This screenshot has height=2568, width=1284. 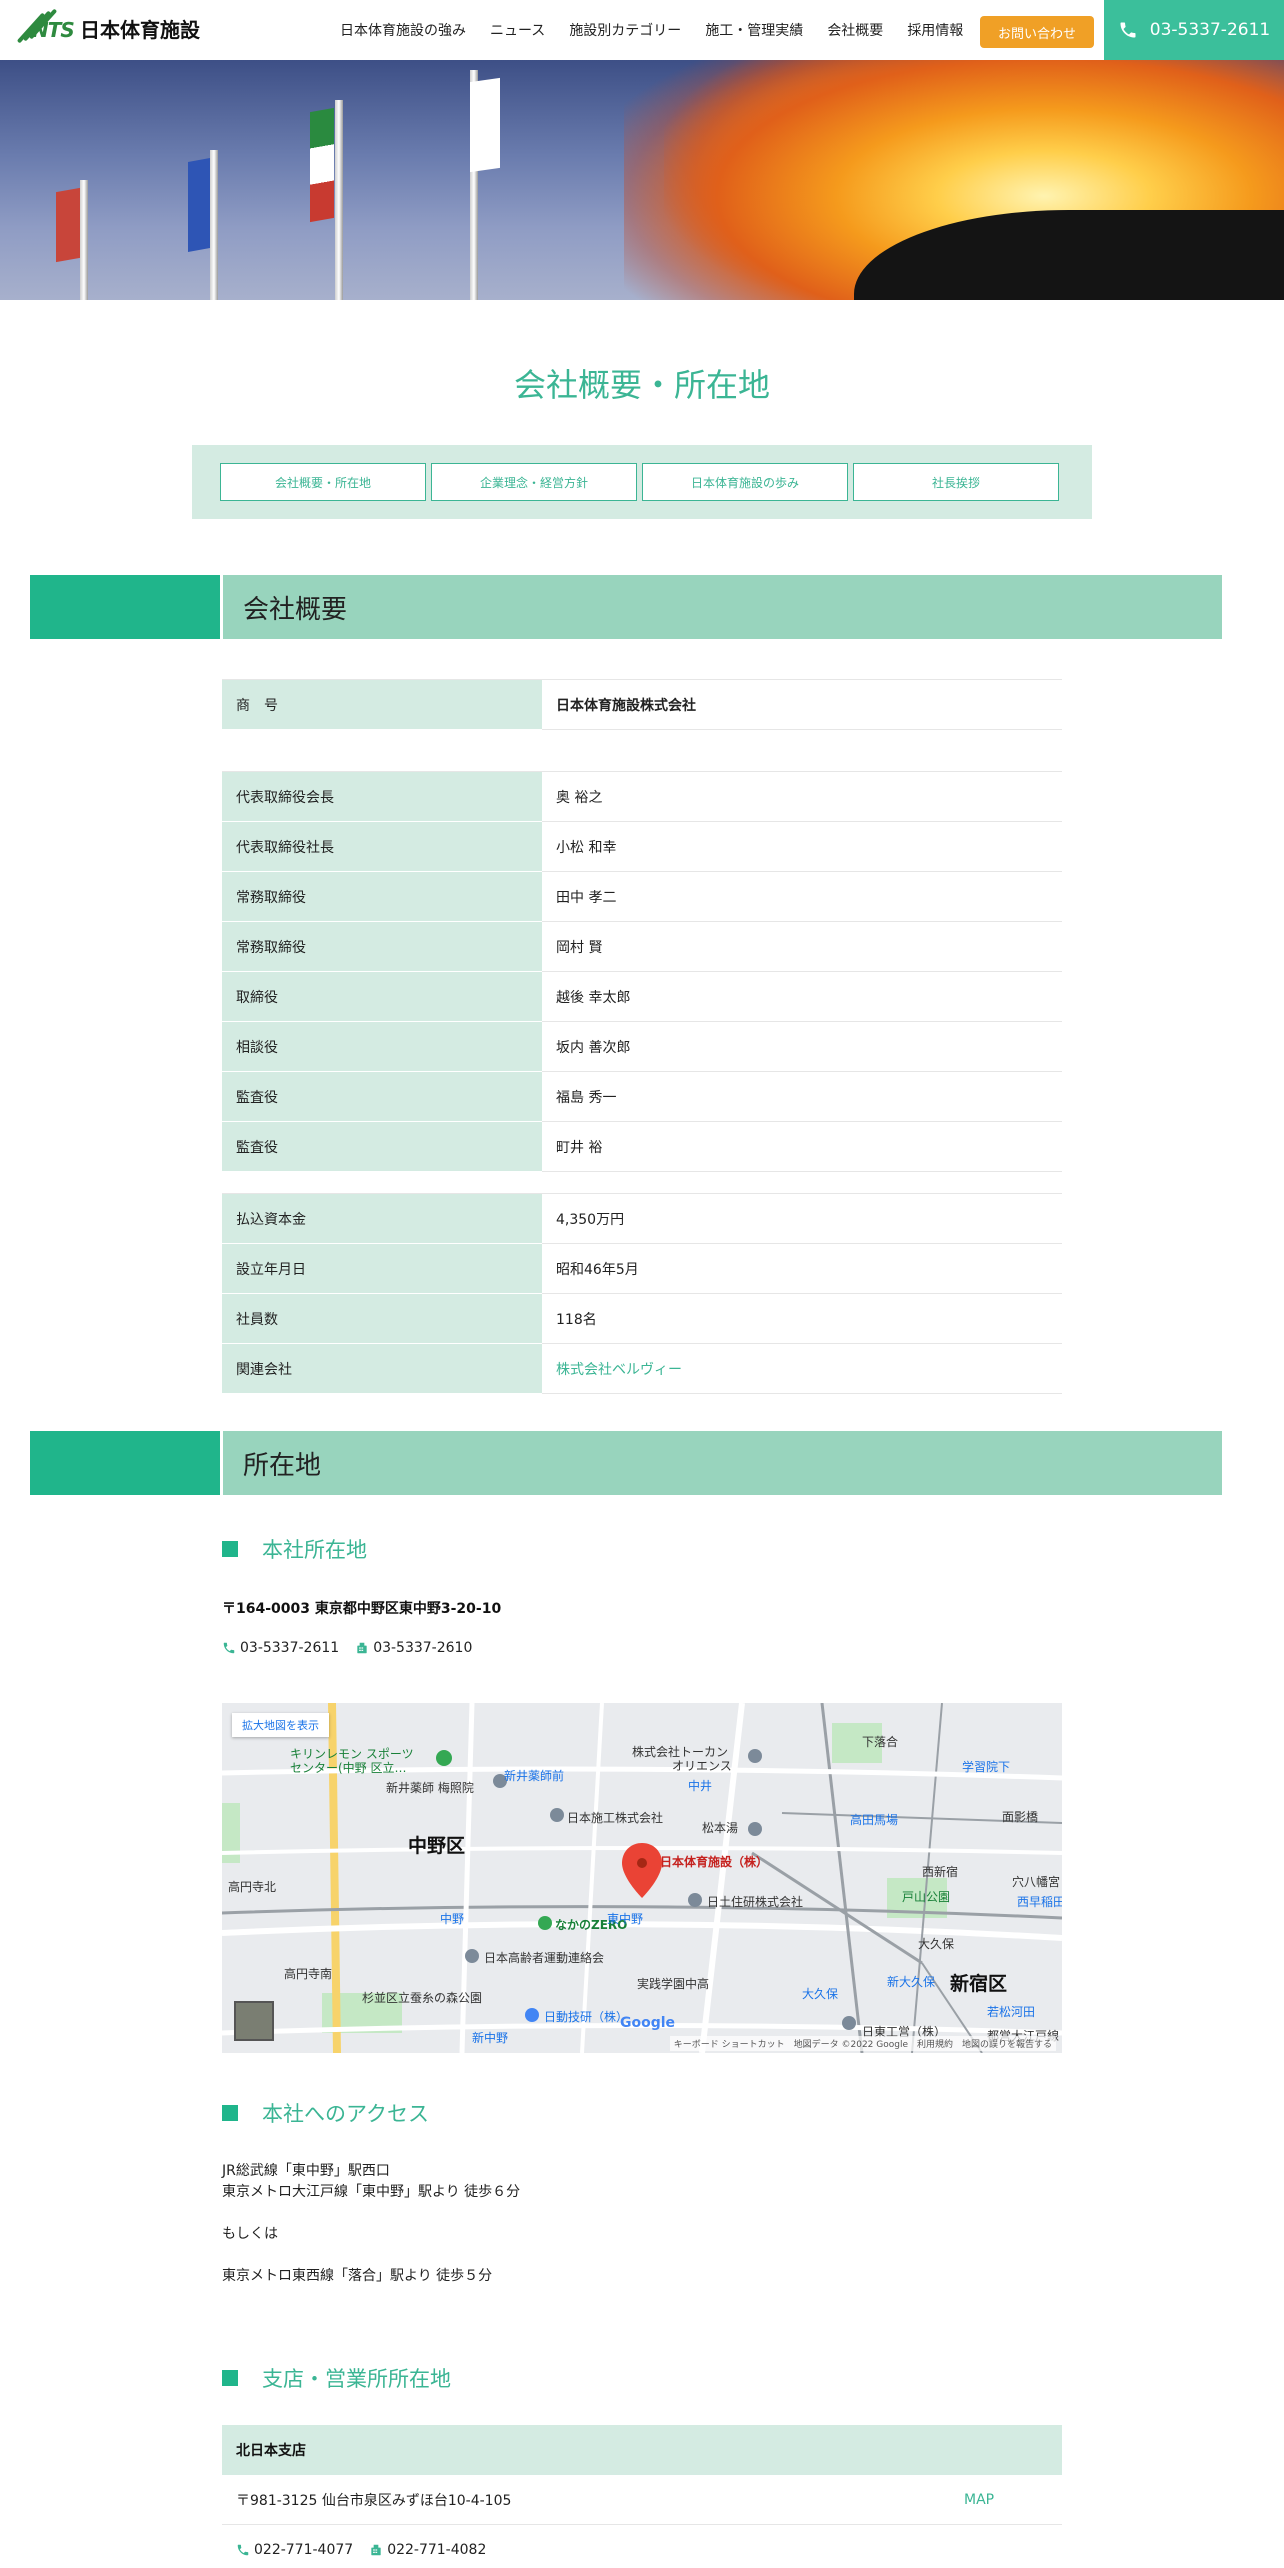 I want to click on access-line-3: 東京メトロ東西線「落合」駅より 徒歩５分, so click(x=357, y=2276).